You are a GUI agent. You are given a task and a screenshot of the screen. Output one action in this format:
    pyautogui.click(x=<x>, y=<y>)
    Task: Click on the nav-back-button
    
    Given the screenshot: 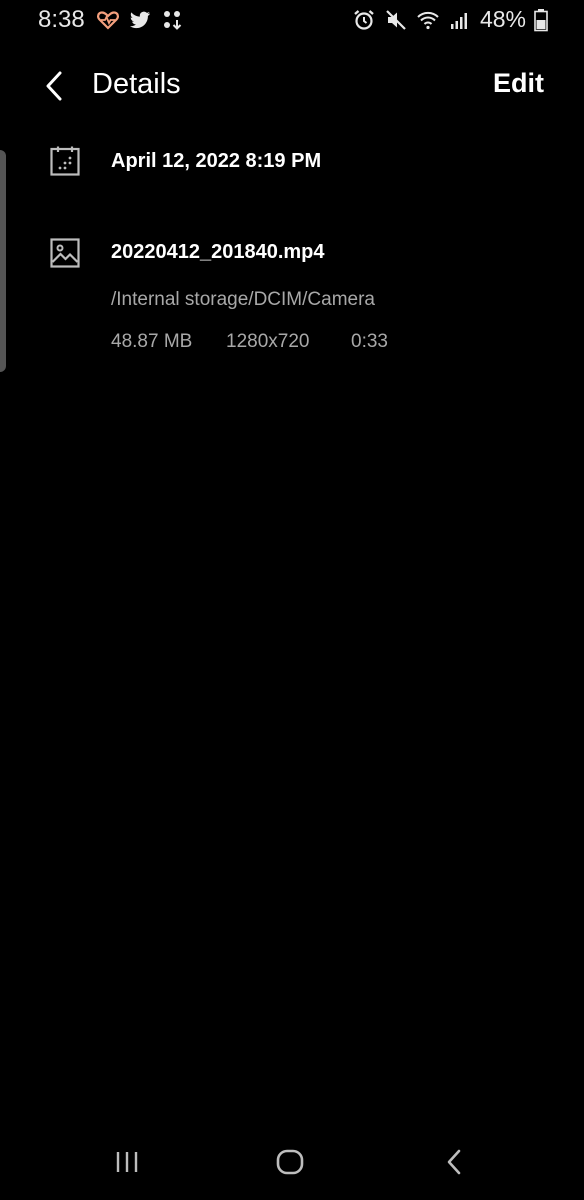 What is the action you would take?
    pyautogui.click(x=454, y=1162)
    